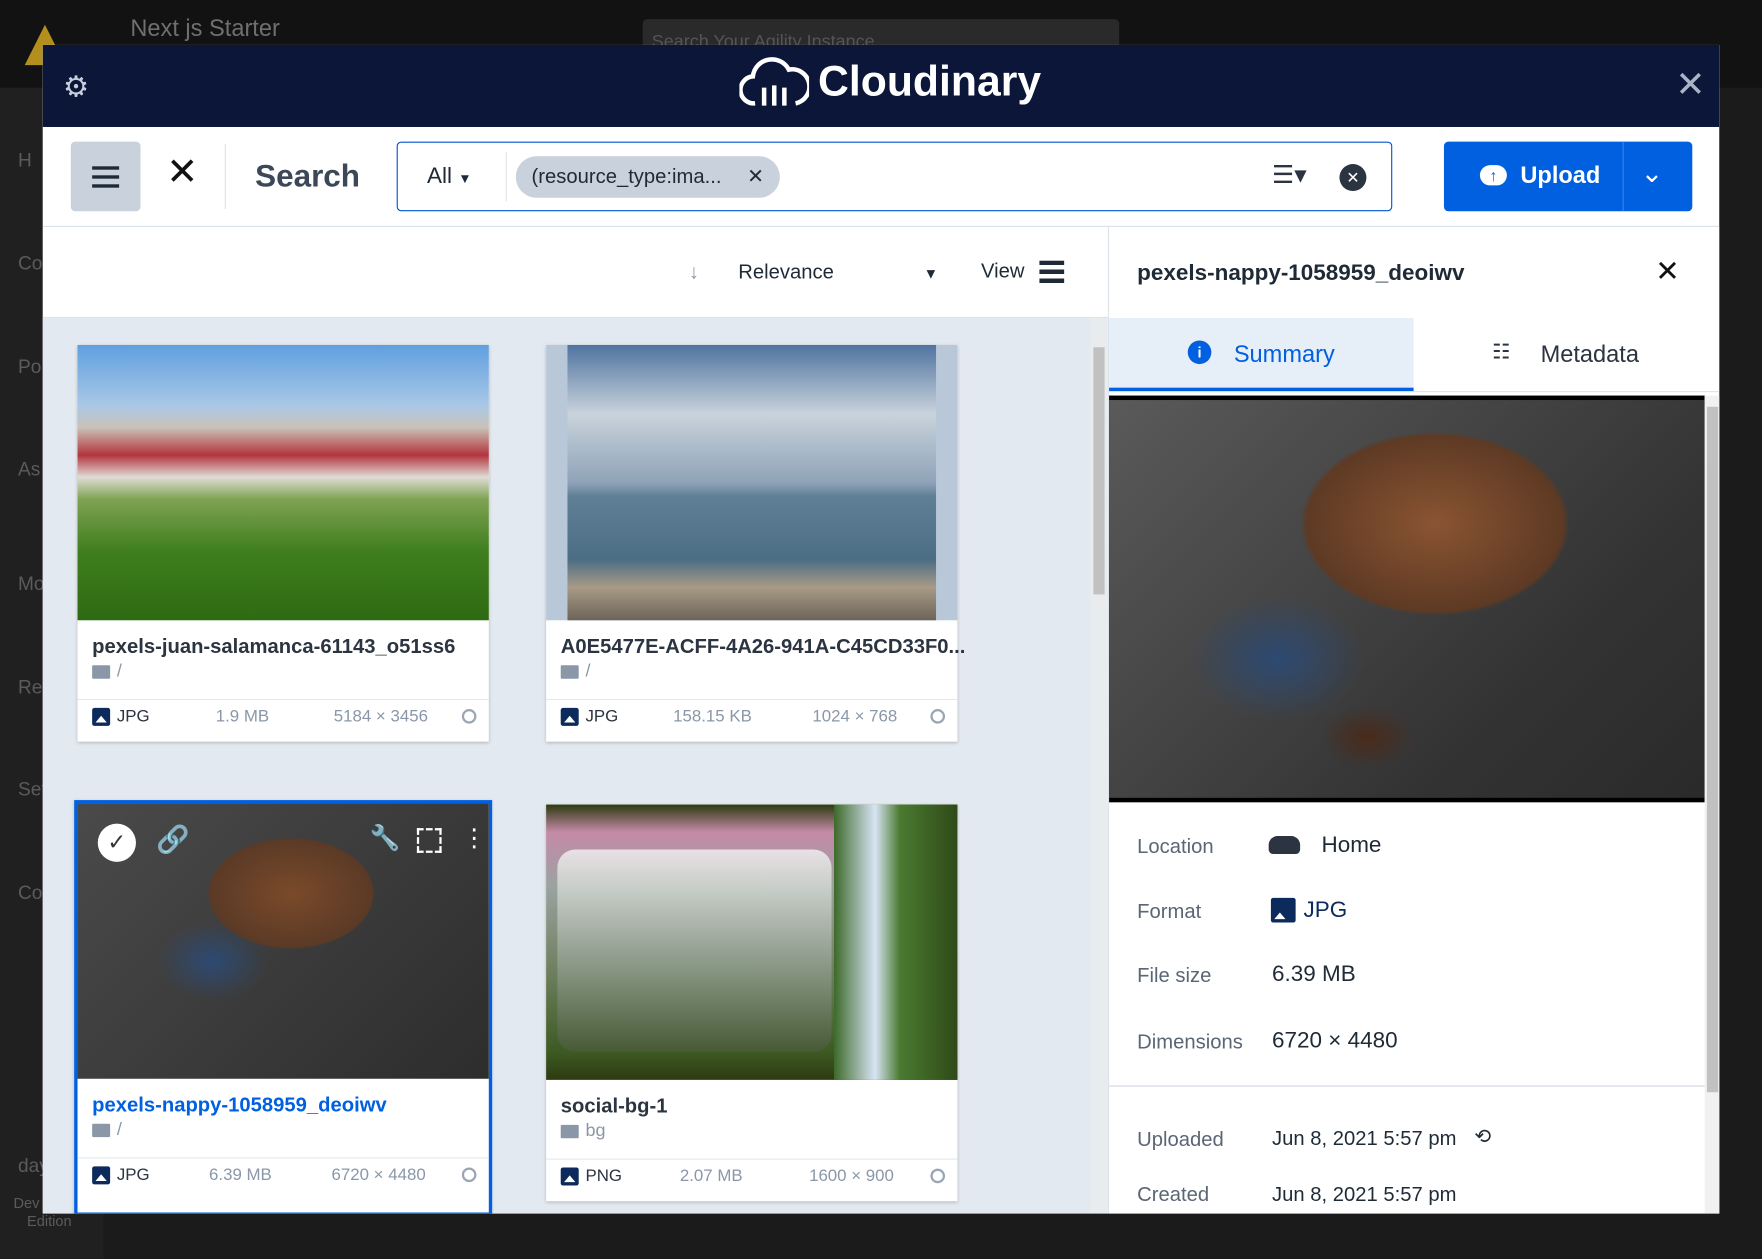 The width and height of the screenshot is (1762, 1259). What do you see at coordinates (239, 1104) in the screenshot?
I see `asset-name: pexels-nappy-1058959_deoiwv` at bounding box center [239, 1104].